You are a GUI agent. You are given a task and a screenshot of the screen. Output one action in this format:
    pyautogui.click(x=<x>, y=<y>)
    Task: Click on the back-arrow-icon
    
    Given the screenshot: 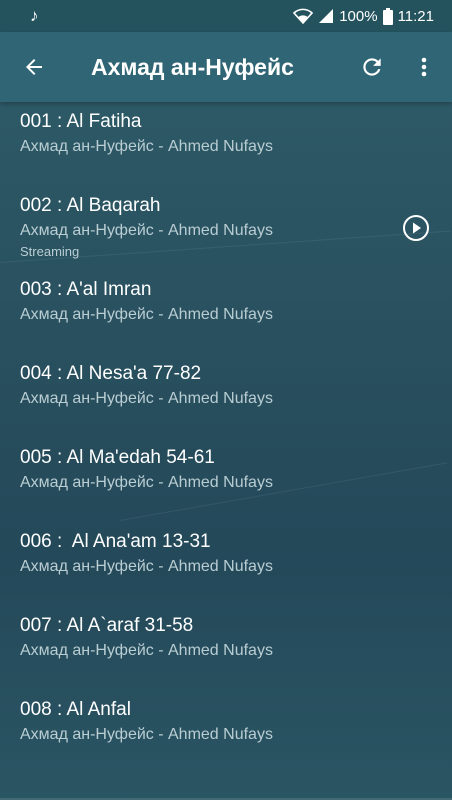 What is the action you would take?
    pyautogui.click(x=34, y=67)
    